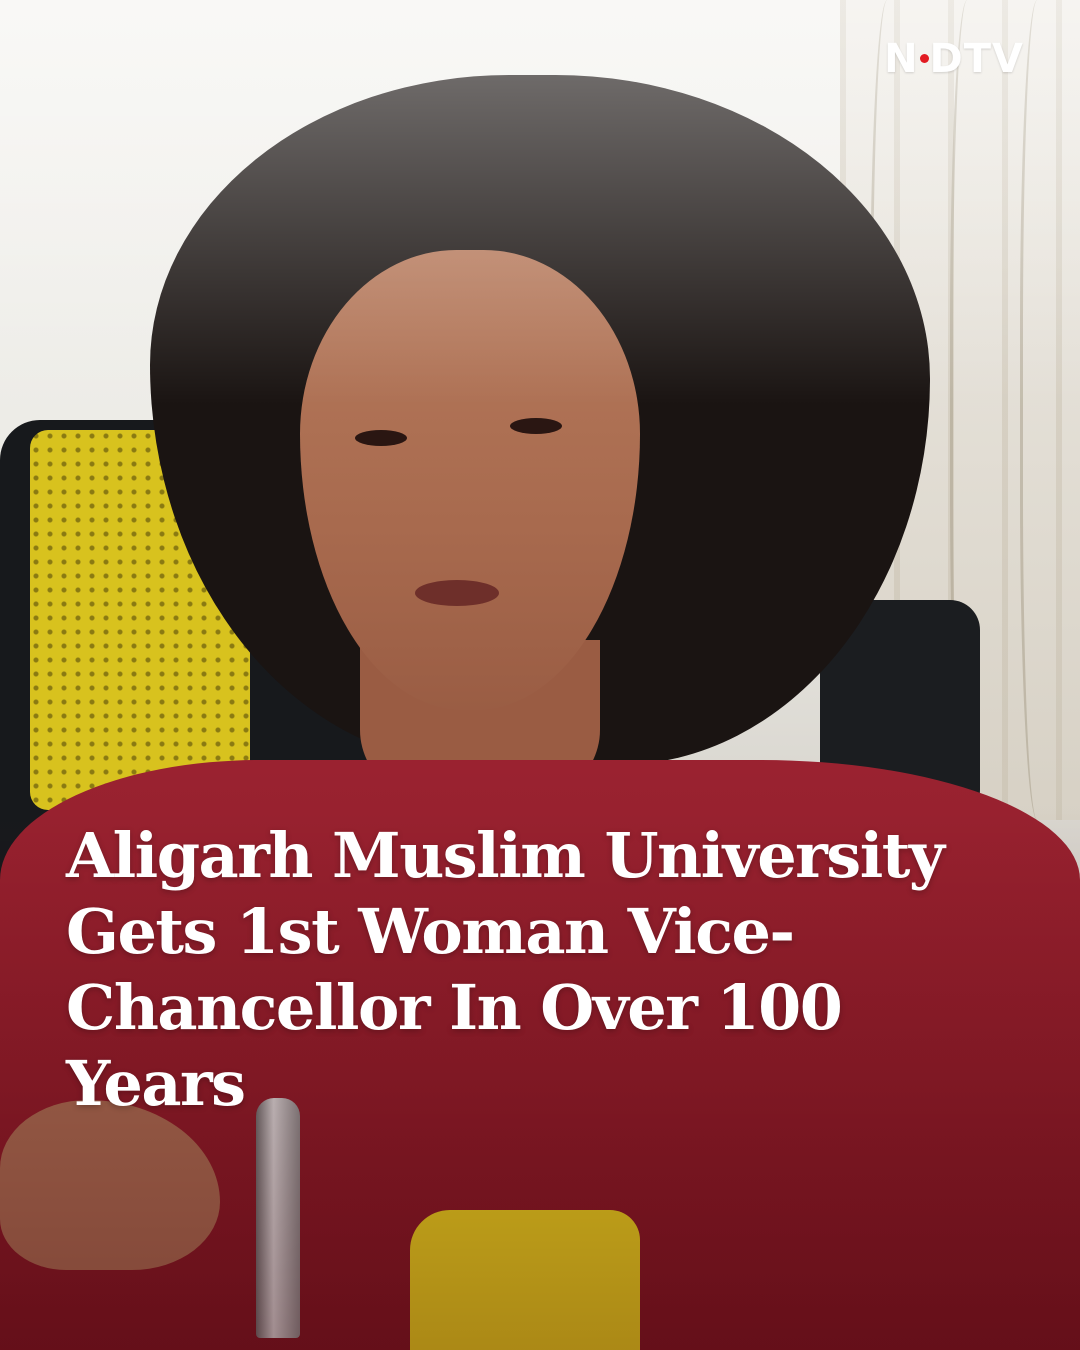  What do you see at coordinates (901, 59) in the screenshot?
I see `logo-prefix: N` at bounding box center [901, 59].